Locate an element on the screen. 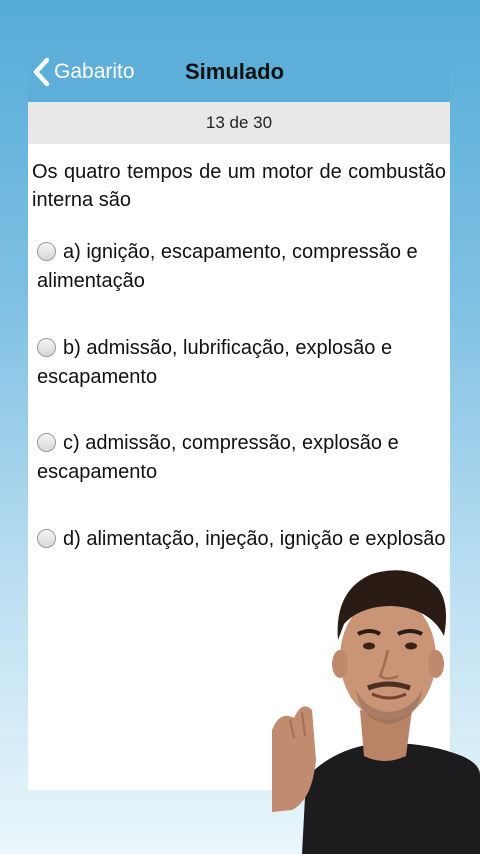 The height and width of the screenshot is (854, 480). question-counter-bar: 13 de 30 is located at coordinates (239, 123).